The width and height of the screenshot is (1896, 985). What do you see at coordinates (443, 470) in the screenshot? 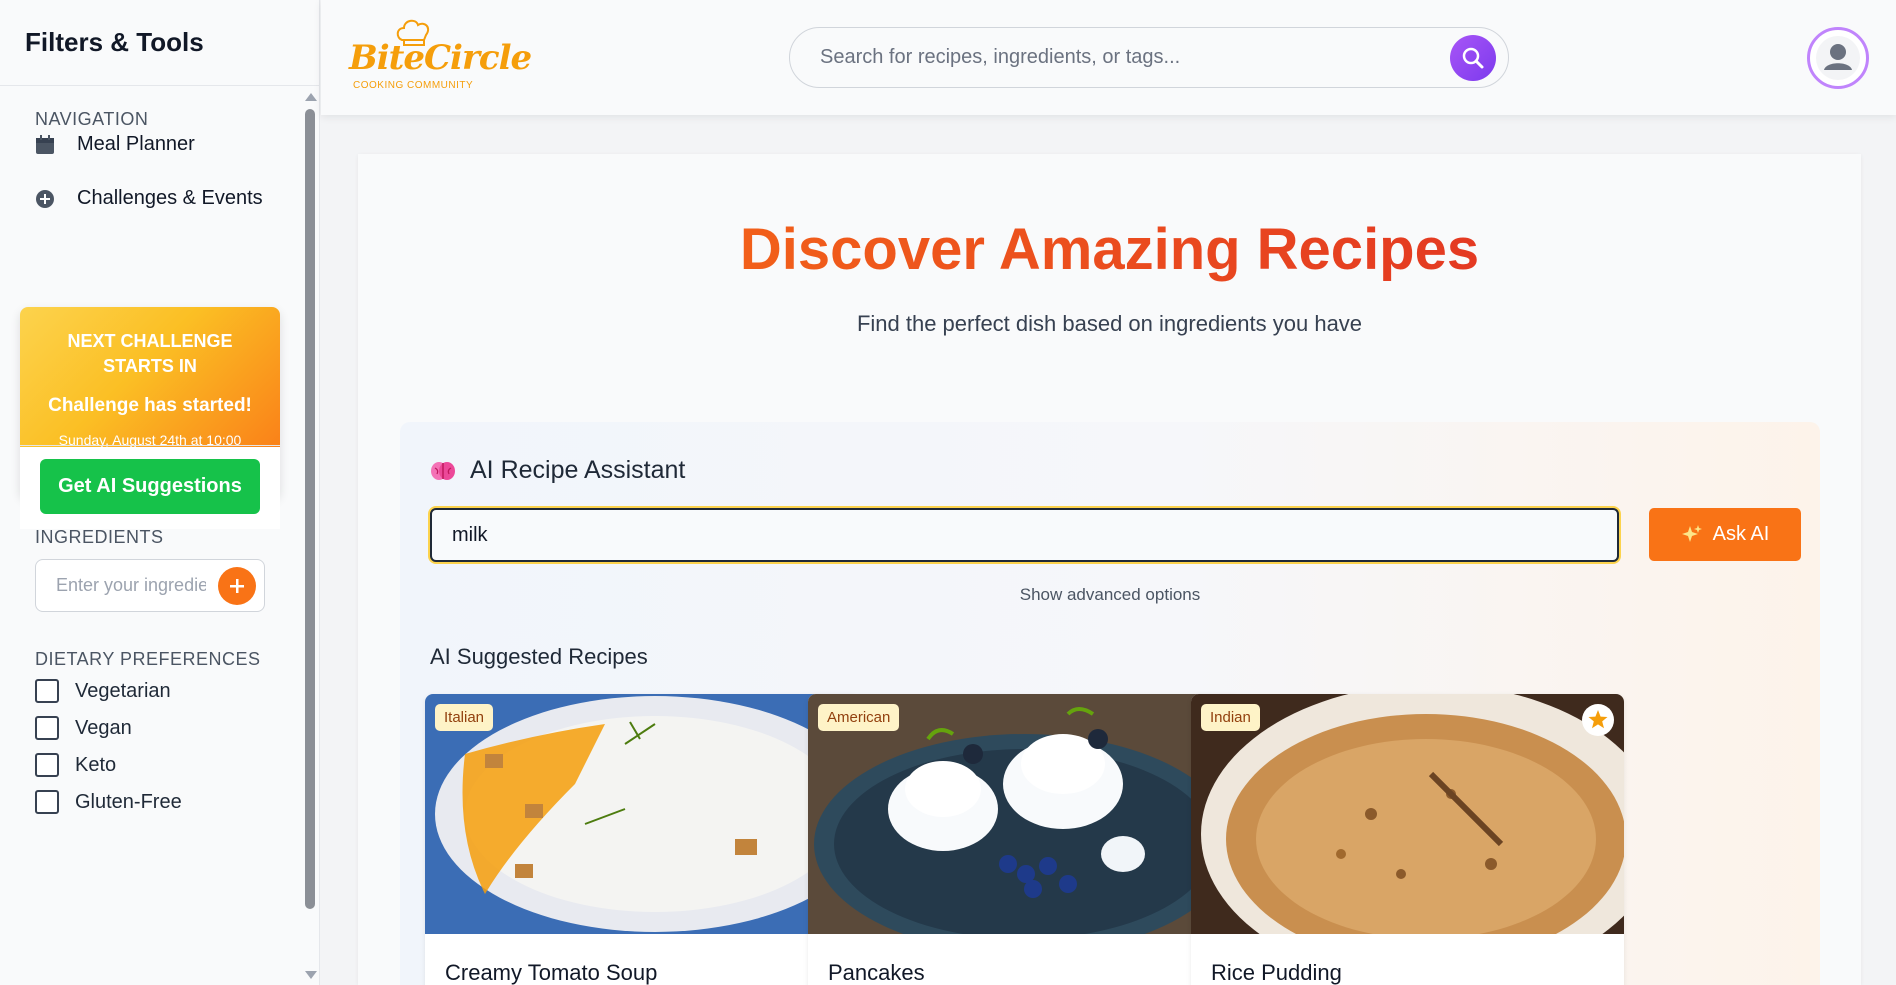
I see `brain-icon` at bounding box center [443, 470].